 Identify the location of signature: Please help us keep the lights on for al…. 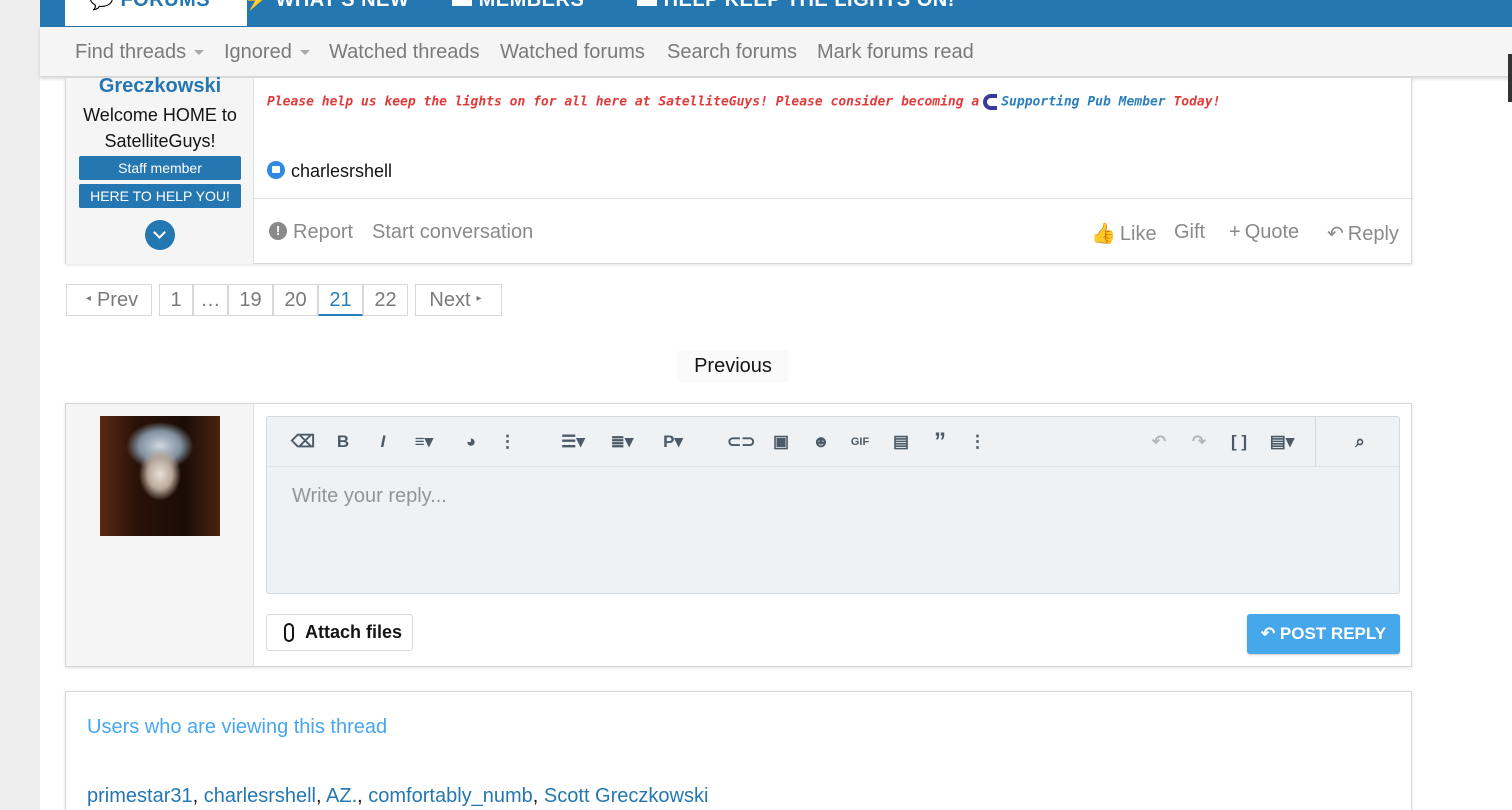
(744, 102).